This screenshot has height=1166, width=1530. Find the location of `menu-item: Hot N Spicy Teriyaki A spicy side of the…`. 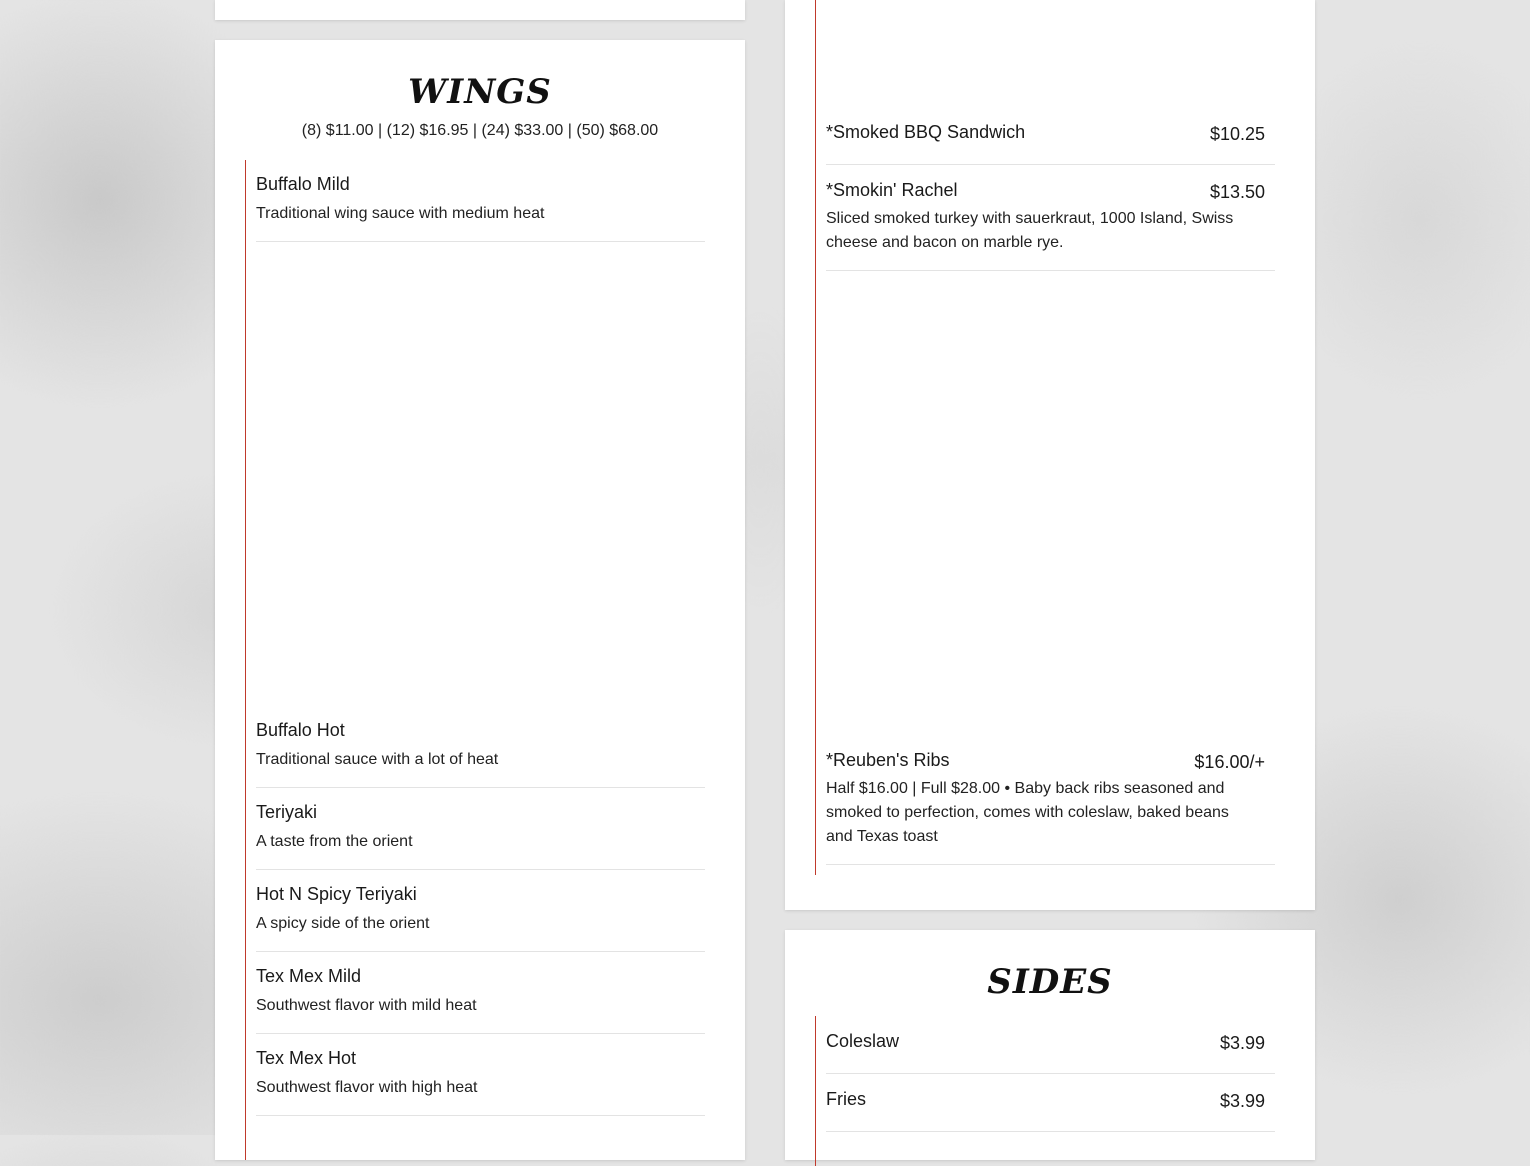

menu-item: Hot N Spicy Teriyaki A spicy side of the… is located at coordinates (480, 918).